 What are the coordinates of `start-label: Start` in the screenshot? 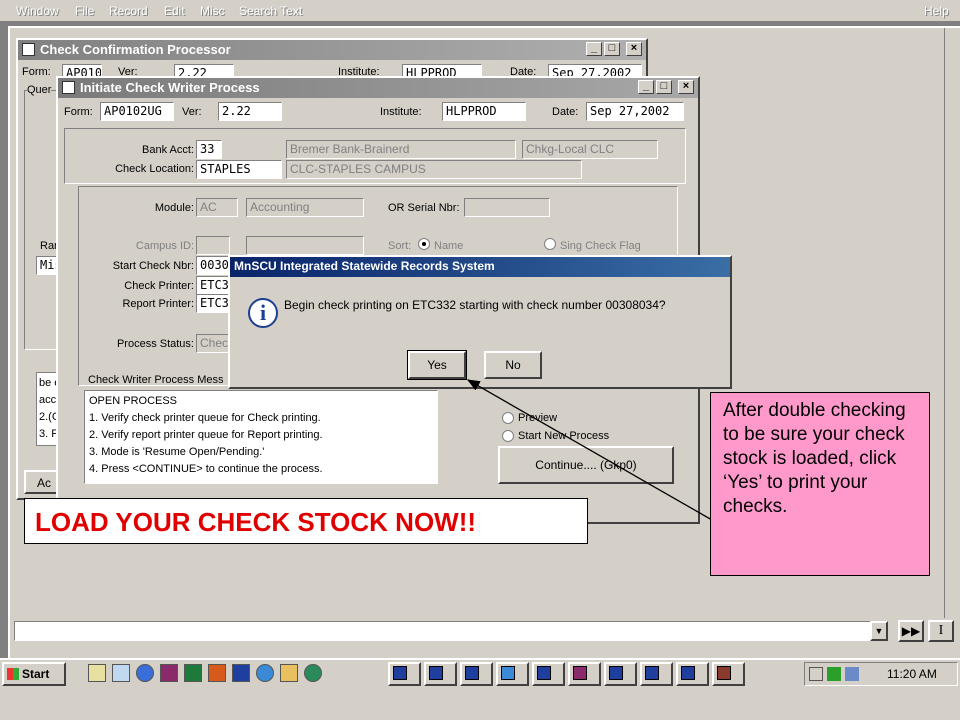 It's located at (36, 674).